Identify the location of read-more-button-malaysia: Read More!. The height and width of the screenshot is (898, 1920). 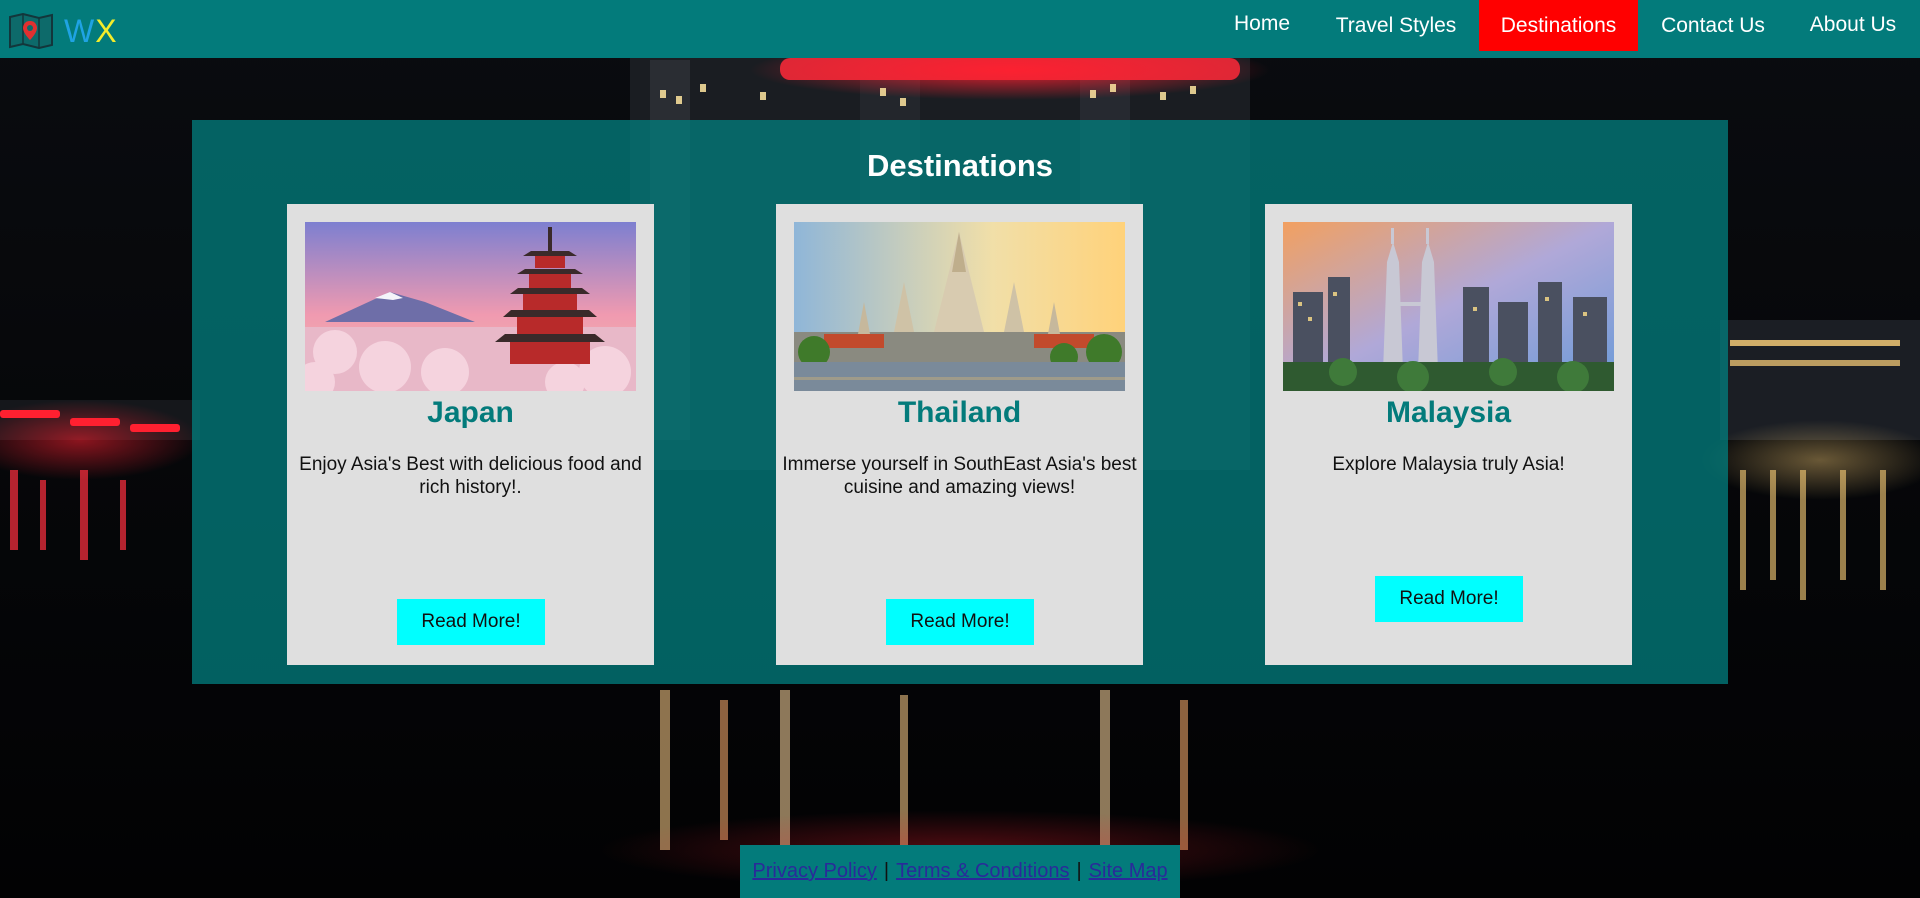
(1449, 599).